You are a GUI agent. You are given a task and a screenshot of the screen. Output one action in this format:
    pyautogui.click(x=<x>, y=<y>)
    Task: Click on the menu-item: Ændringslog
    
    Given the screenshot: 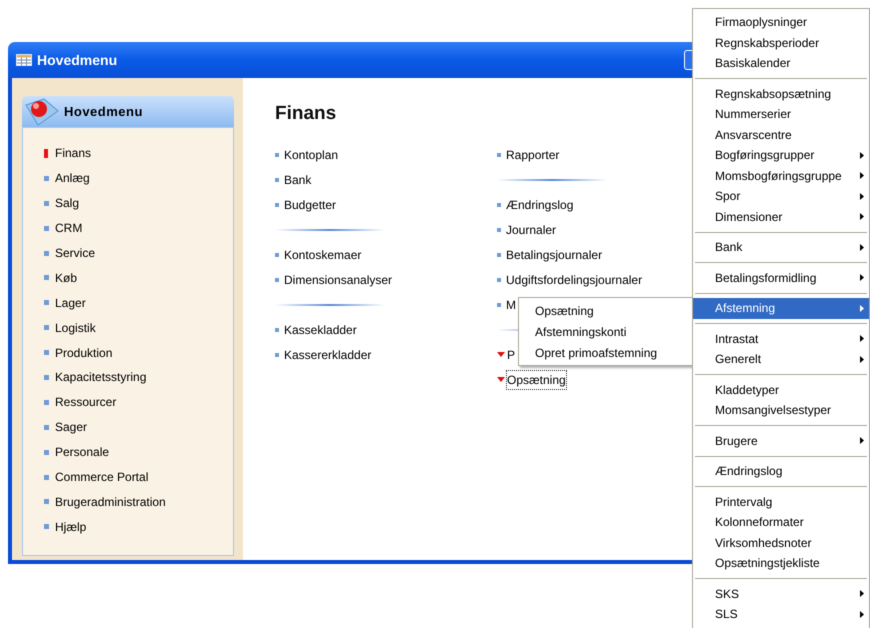 What is the action you would take?
    pyautogui.click(x=781, y=471)
    